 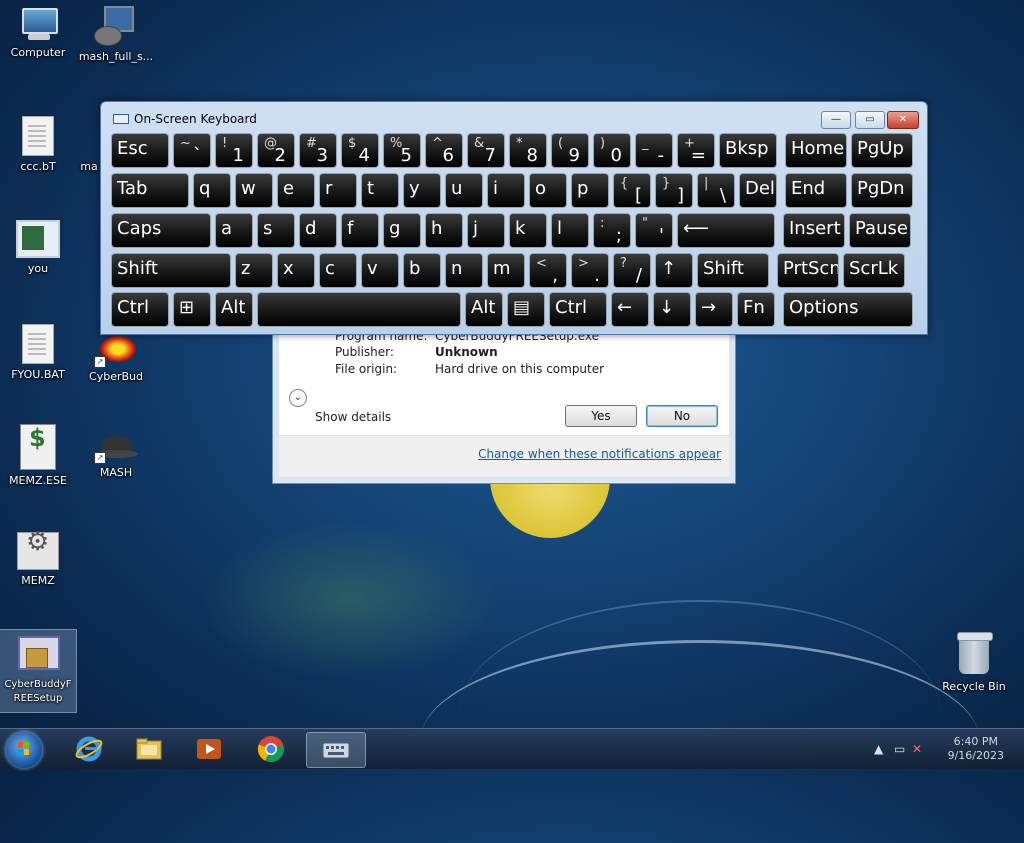 What do you see at coordinates (816, 190) in the screenshot?
I see `key-end: End` at bounding box center [816, 190].